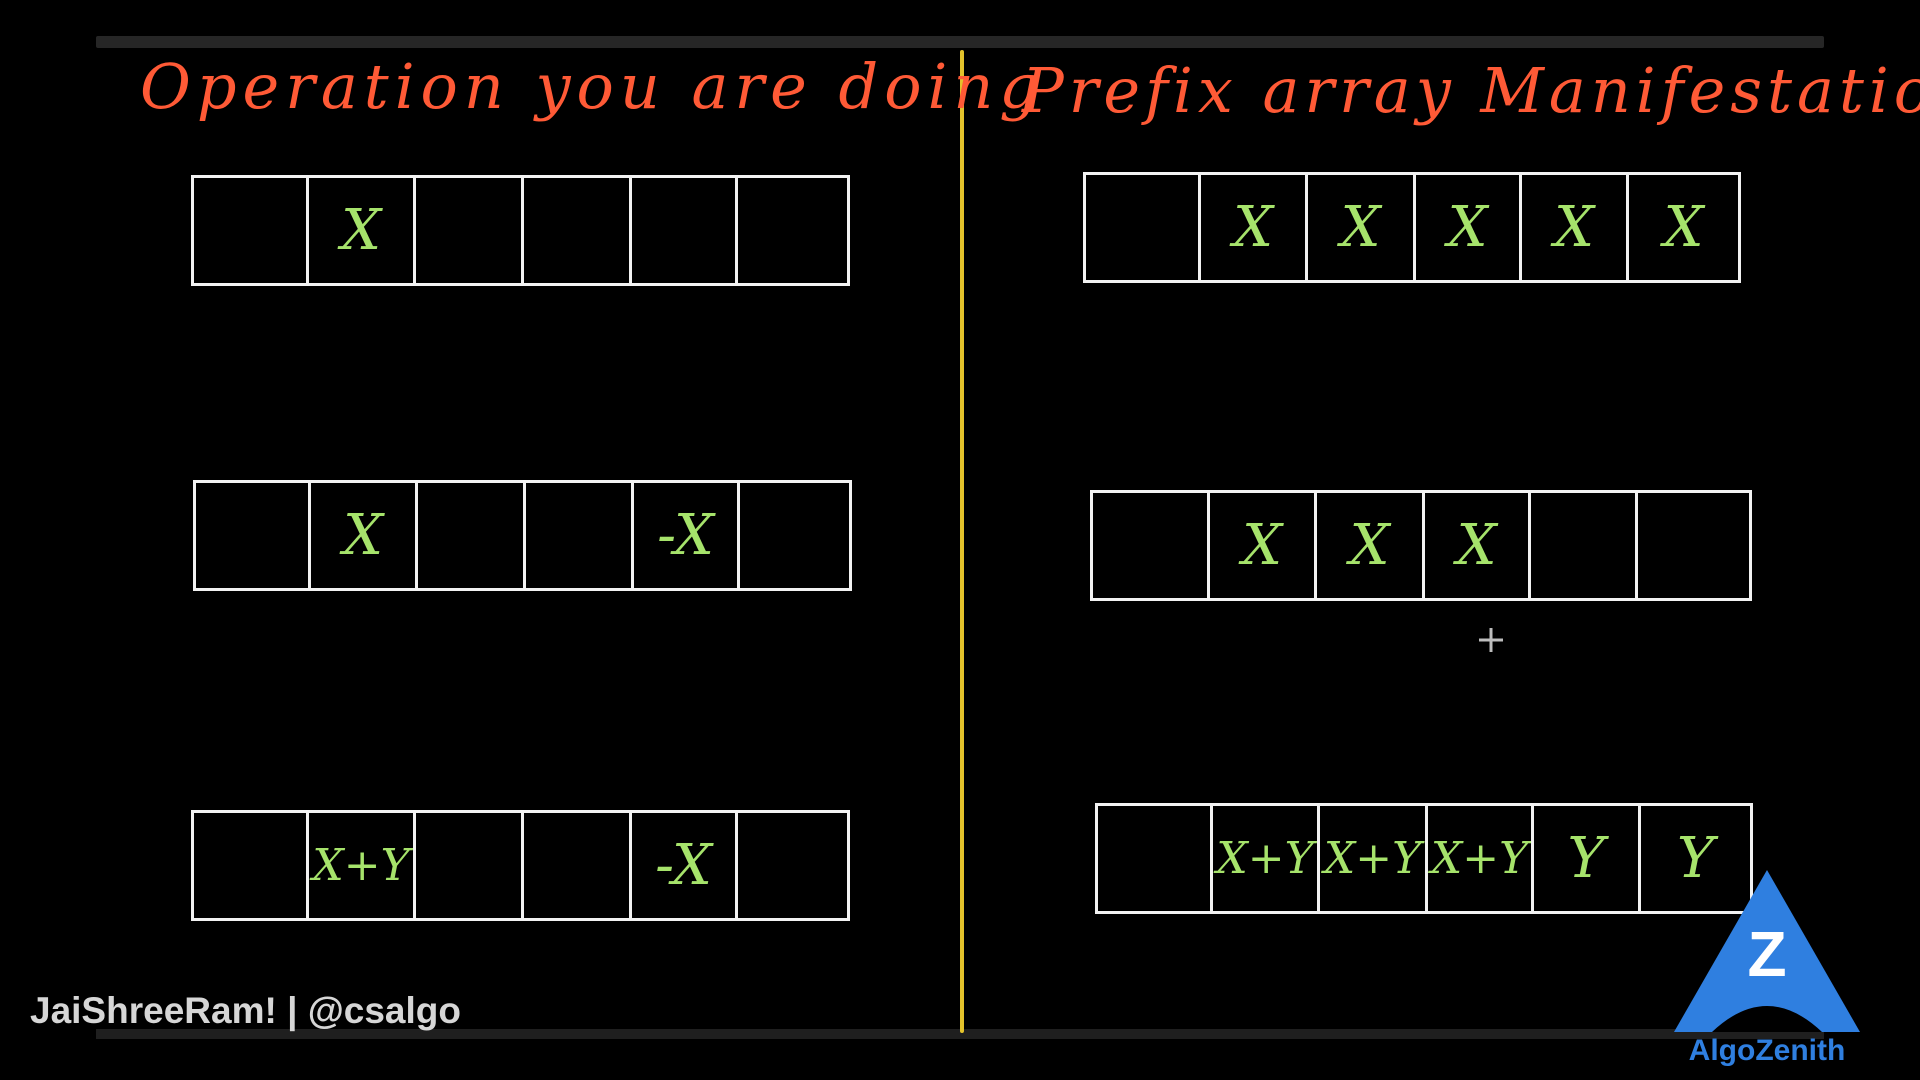 Image resolution: width=1920 pixels, height=1080 pixels. I want to click on logo-letter: Z, so click(1766, 954).